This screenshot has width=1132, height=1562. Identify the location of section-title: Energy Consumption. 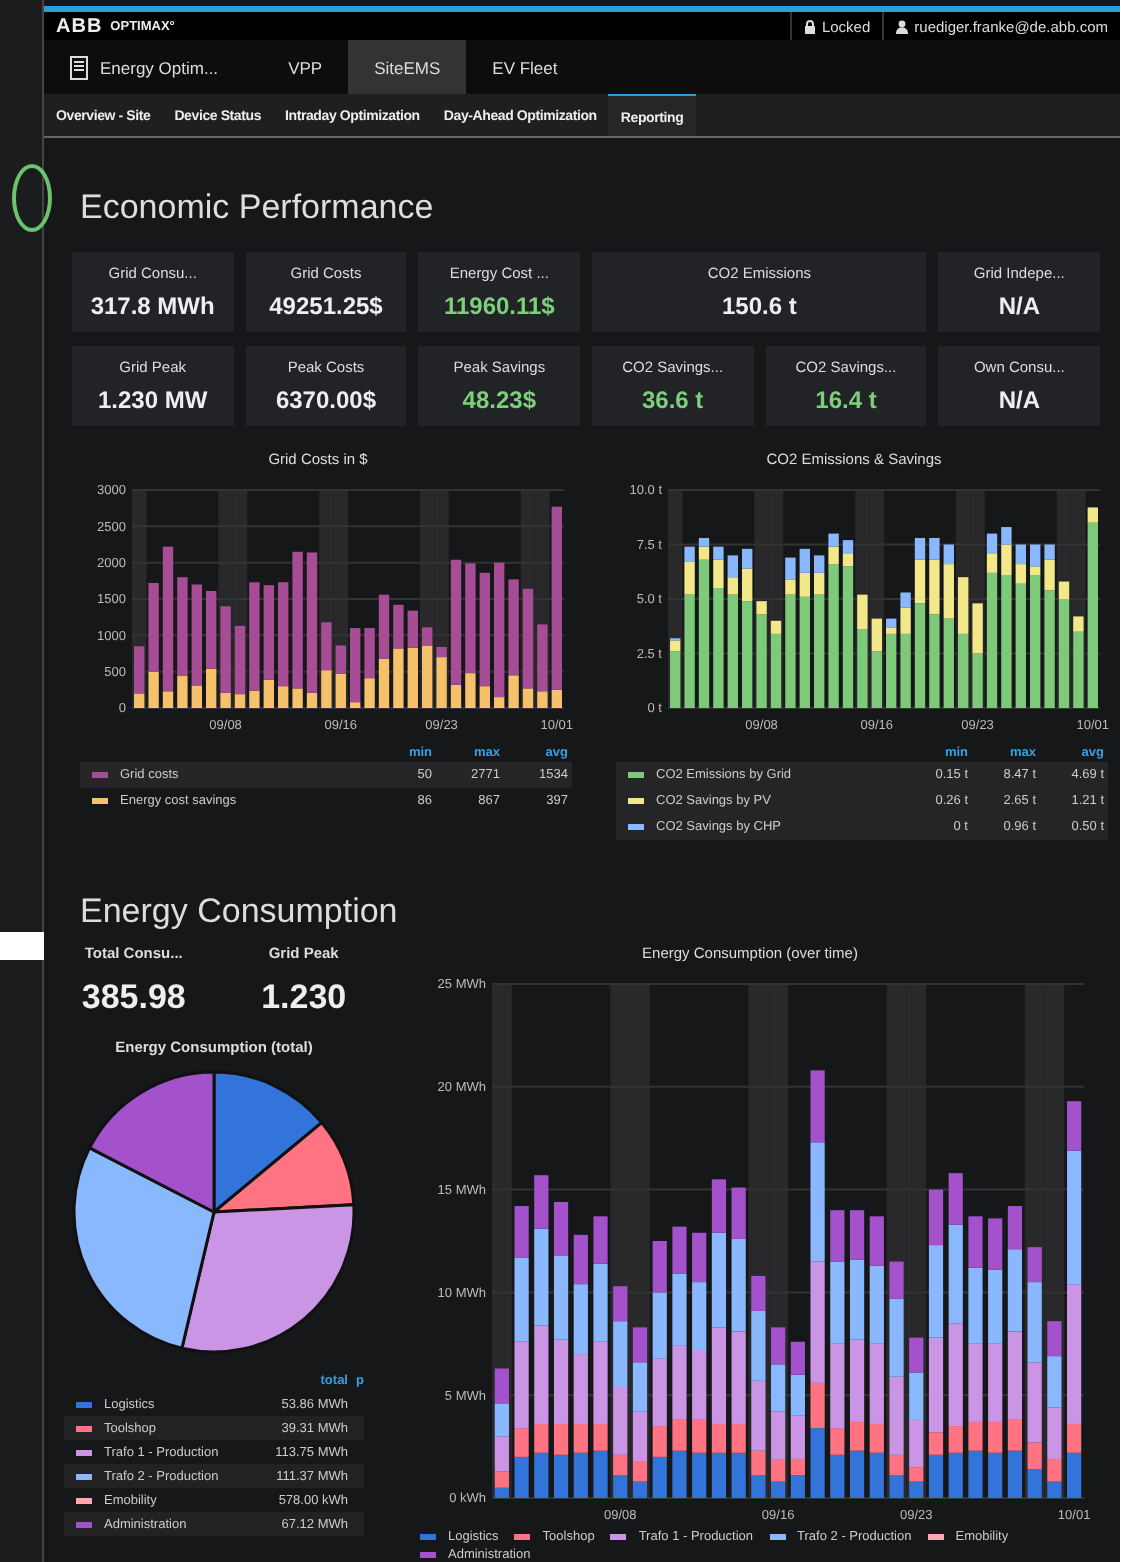
(240, 912).